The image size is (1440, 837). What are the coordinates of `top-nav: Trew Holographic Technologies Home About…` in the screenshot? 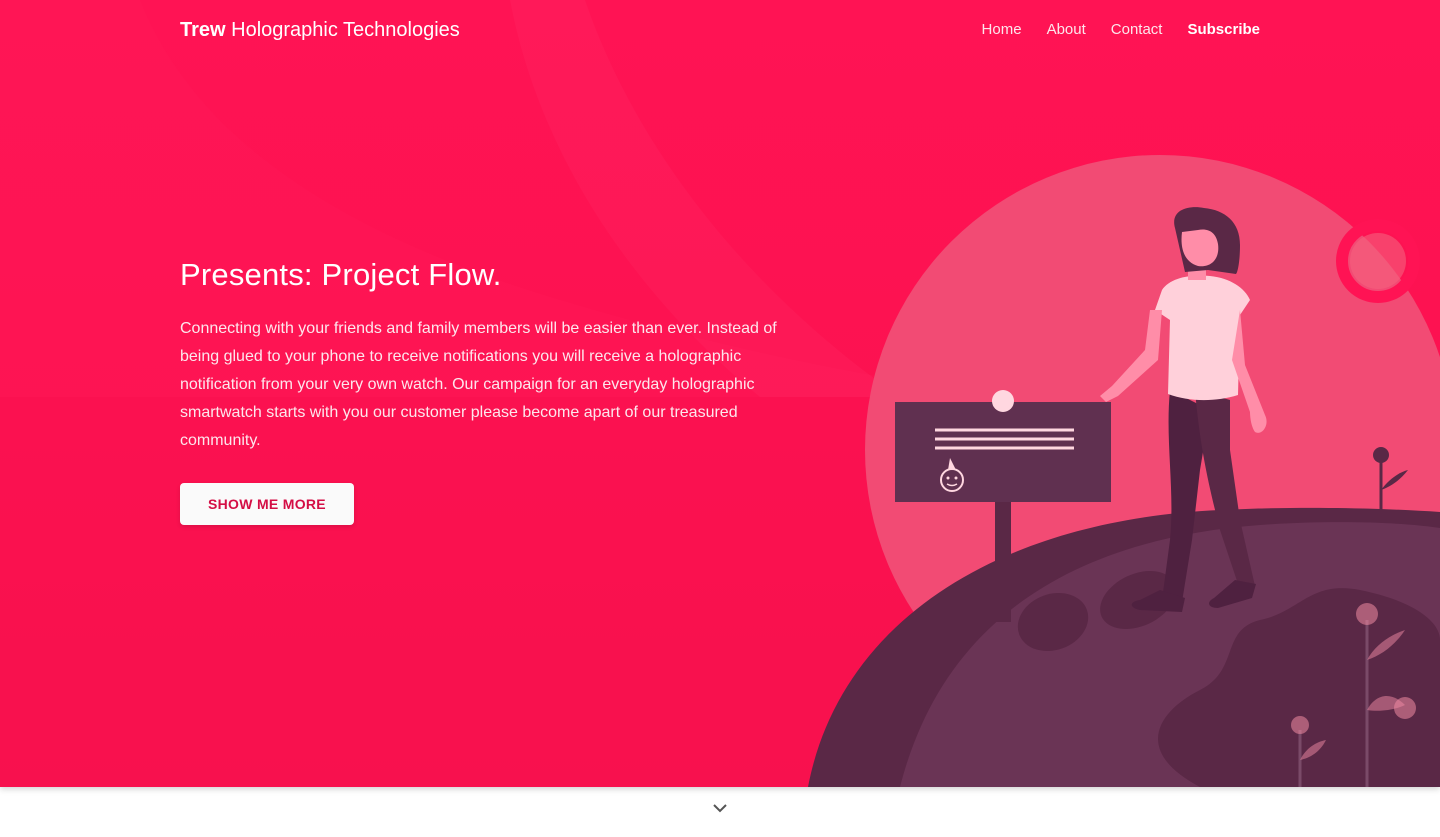 It's located at (720, 30).